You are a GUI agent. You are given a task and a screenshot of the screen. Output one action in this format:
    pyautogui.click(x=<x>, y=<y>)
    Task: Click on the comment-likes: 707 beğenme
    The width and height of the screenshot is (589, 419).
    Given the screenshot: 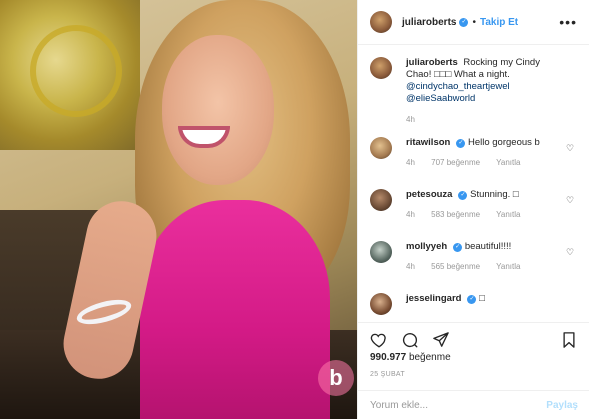 What is the action you would take?
    pyautogui.click(x=455, y=162)
    